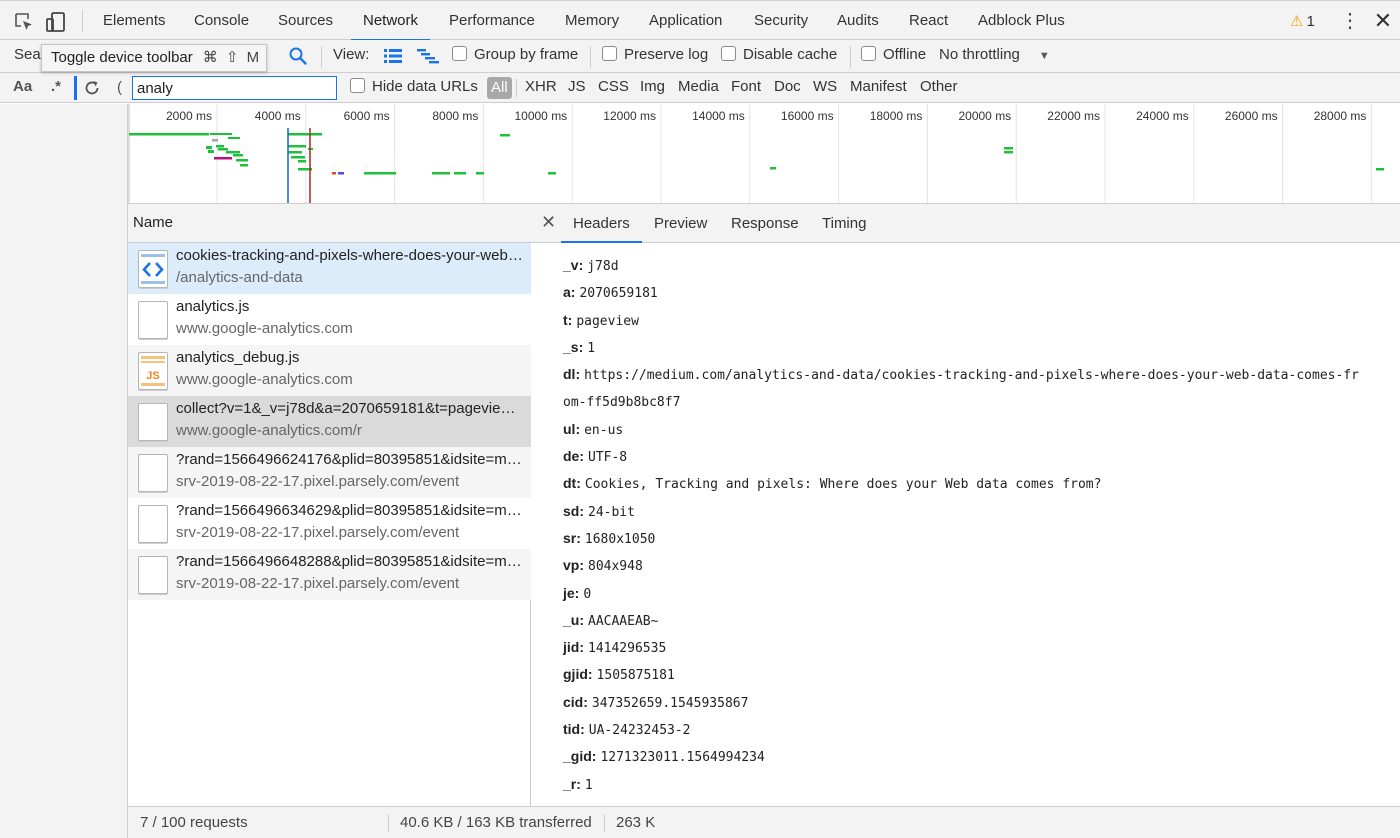  What do you see at coordinates (746, 86) in the screenshot?
I see `filter-type-font: Font` at bounding box center [746, 86].